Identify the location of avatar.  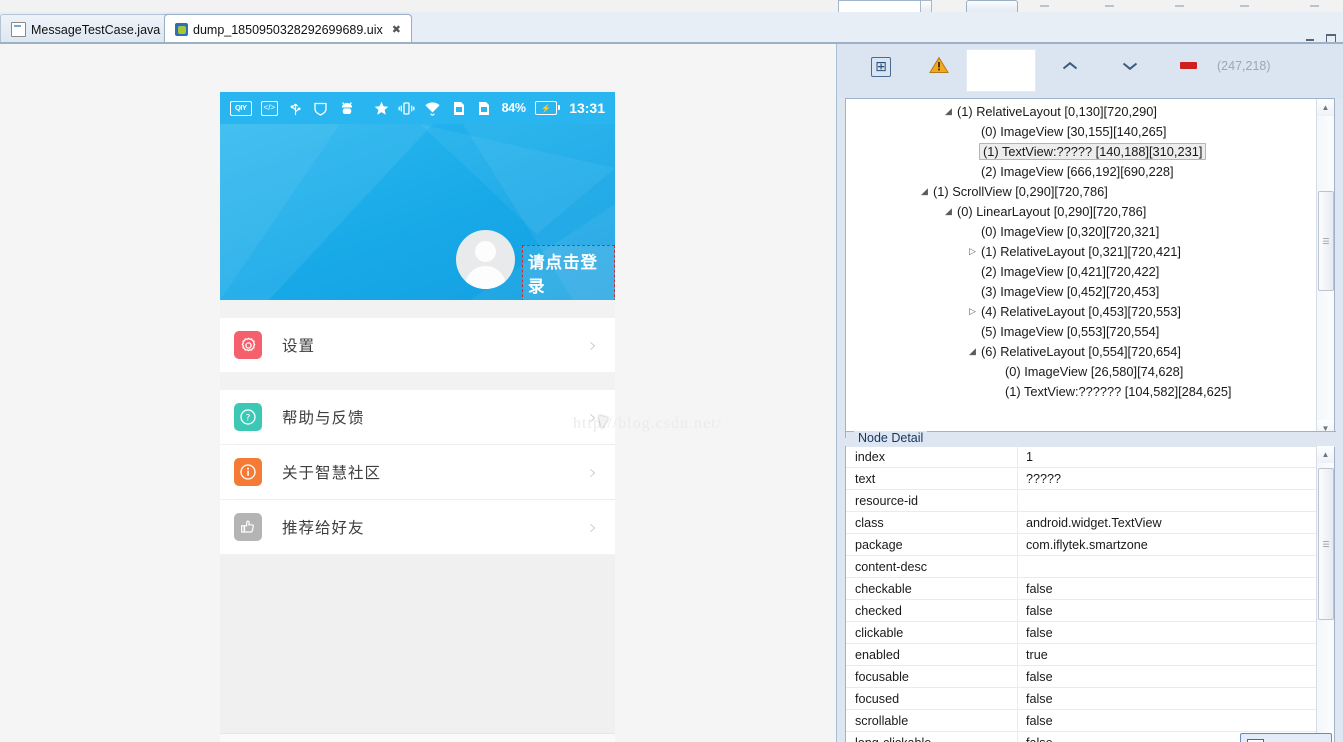
(485, 259).